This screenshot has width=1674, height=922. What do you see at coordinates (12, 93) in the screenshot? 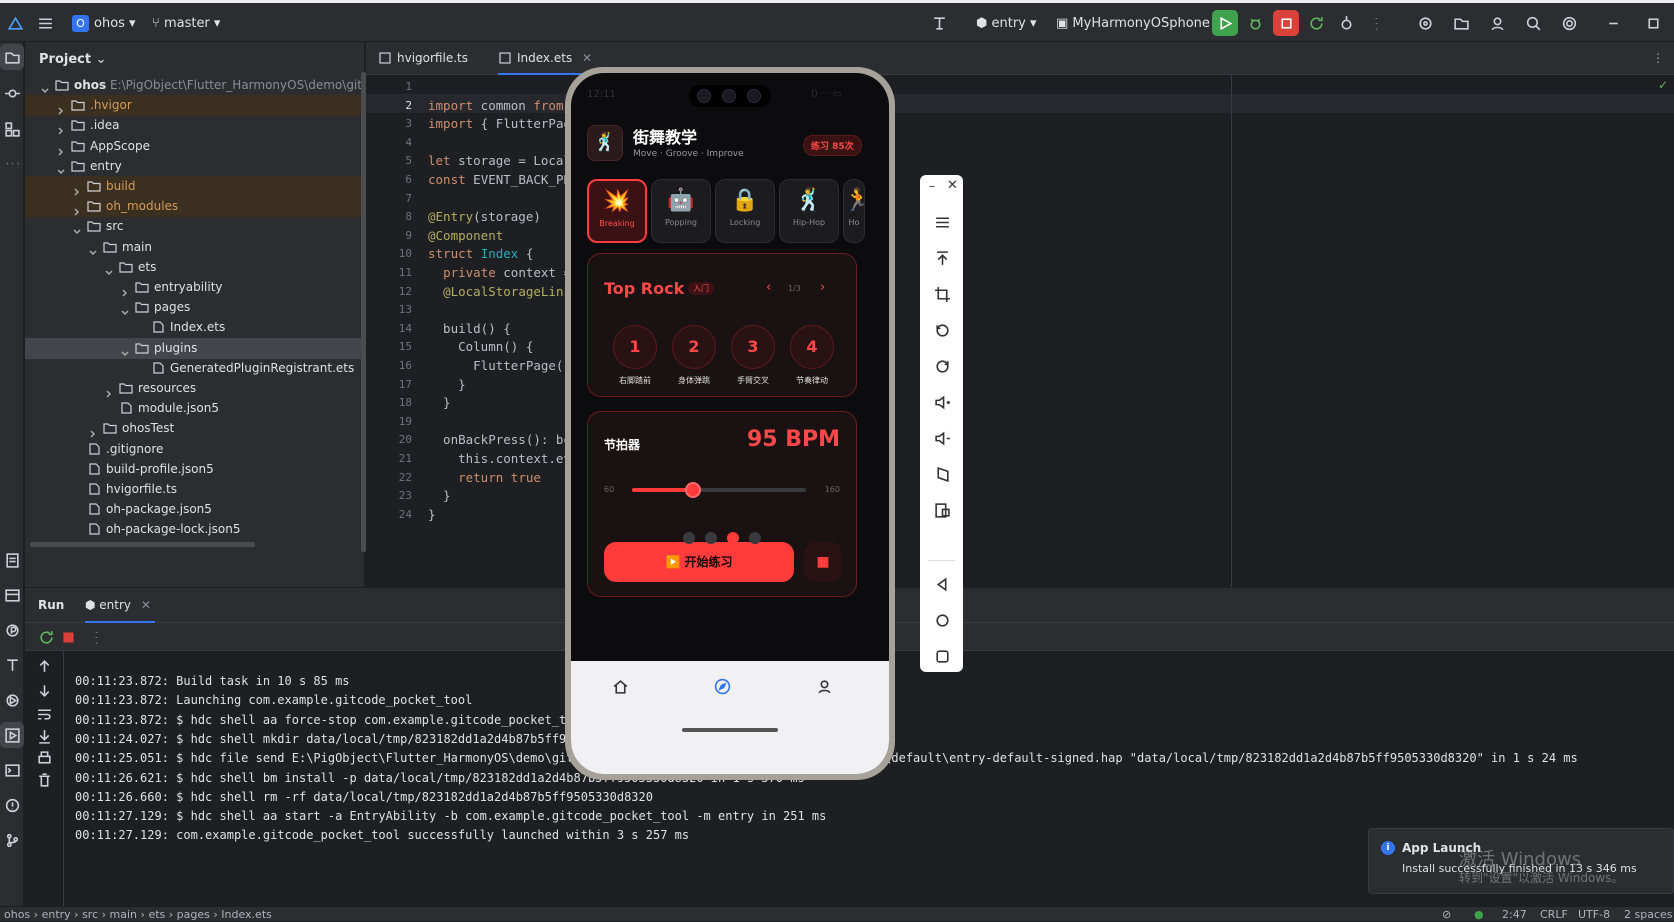
I see `commit-icon` at bounding box center [12, 93].